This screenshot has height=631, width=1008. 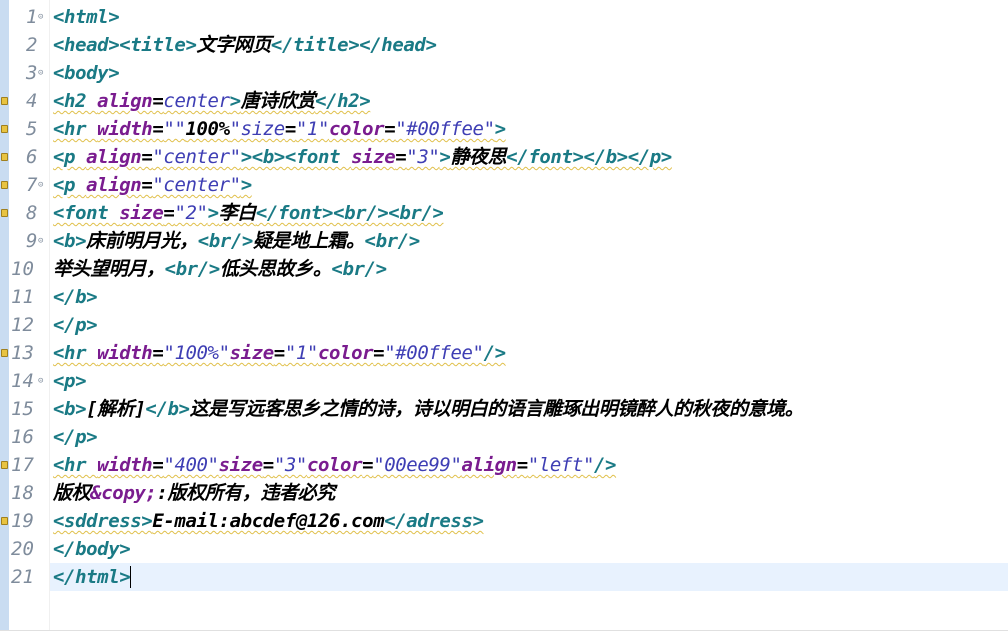 What do you see at coordinates (245, 493) in the screenshot?
I see `text-token: :版权所有，违者必究` at bounding box center [245, 493].